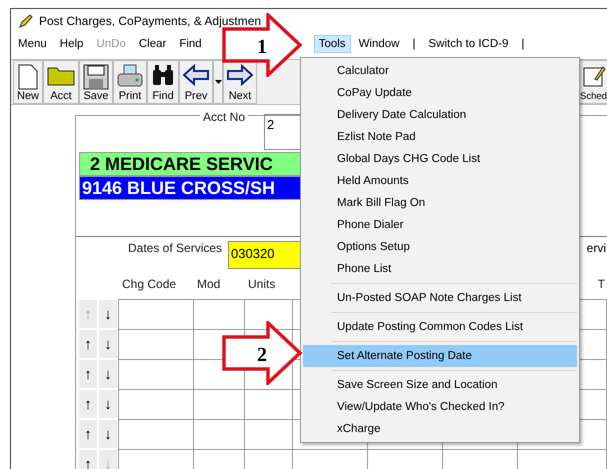  I want to click on menu-item: Calculator, so click(440, 71).